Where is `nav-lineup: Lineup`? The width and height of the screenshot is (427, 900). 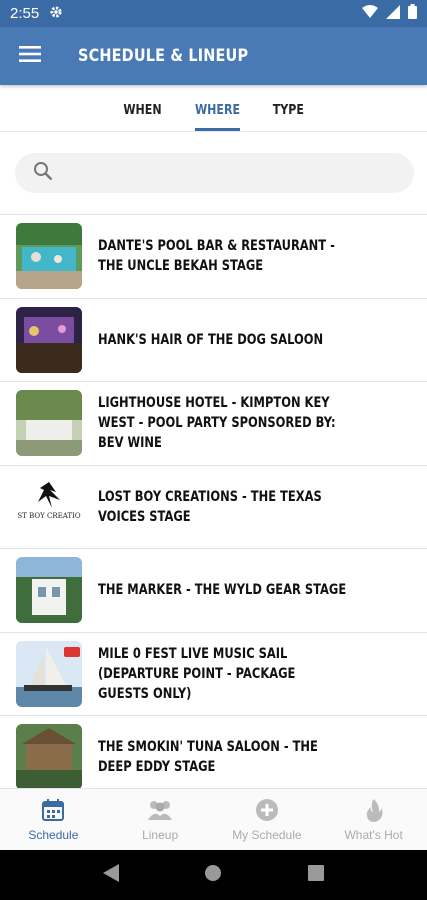 nav-lineup: Lineup is located at coordinates (160, 819).